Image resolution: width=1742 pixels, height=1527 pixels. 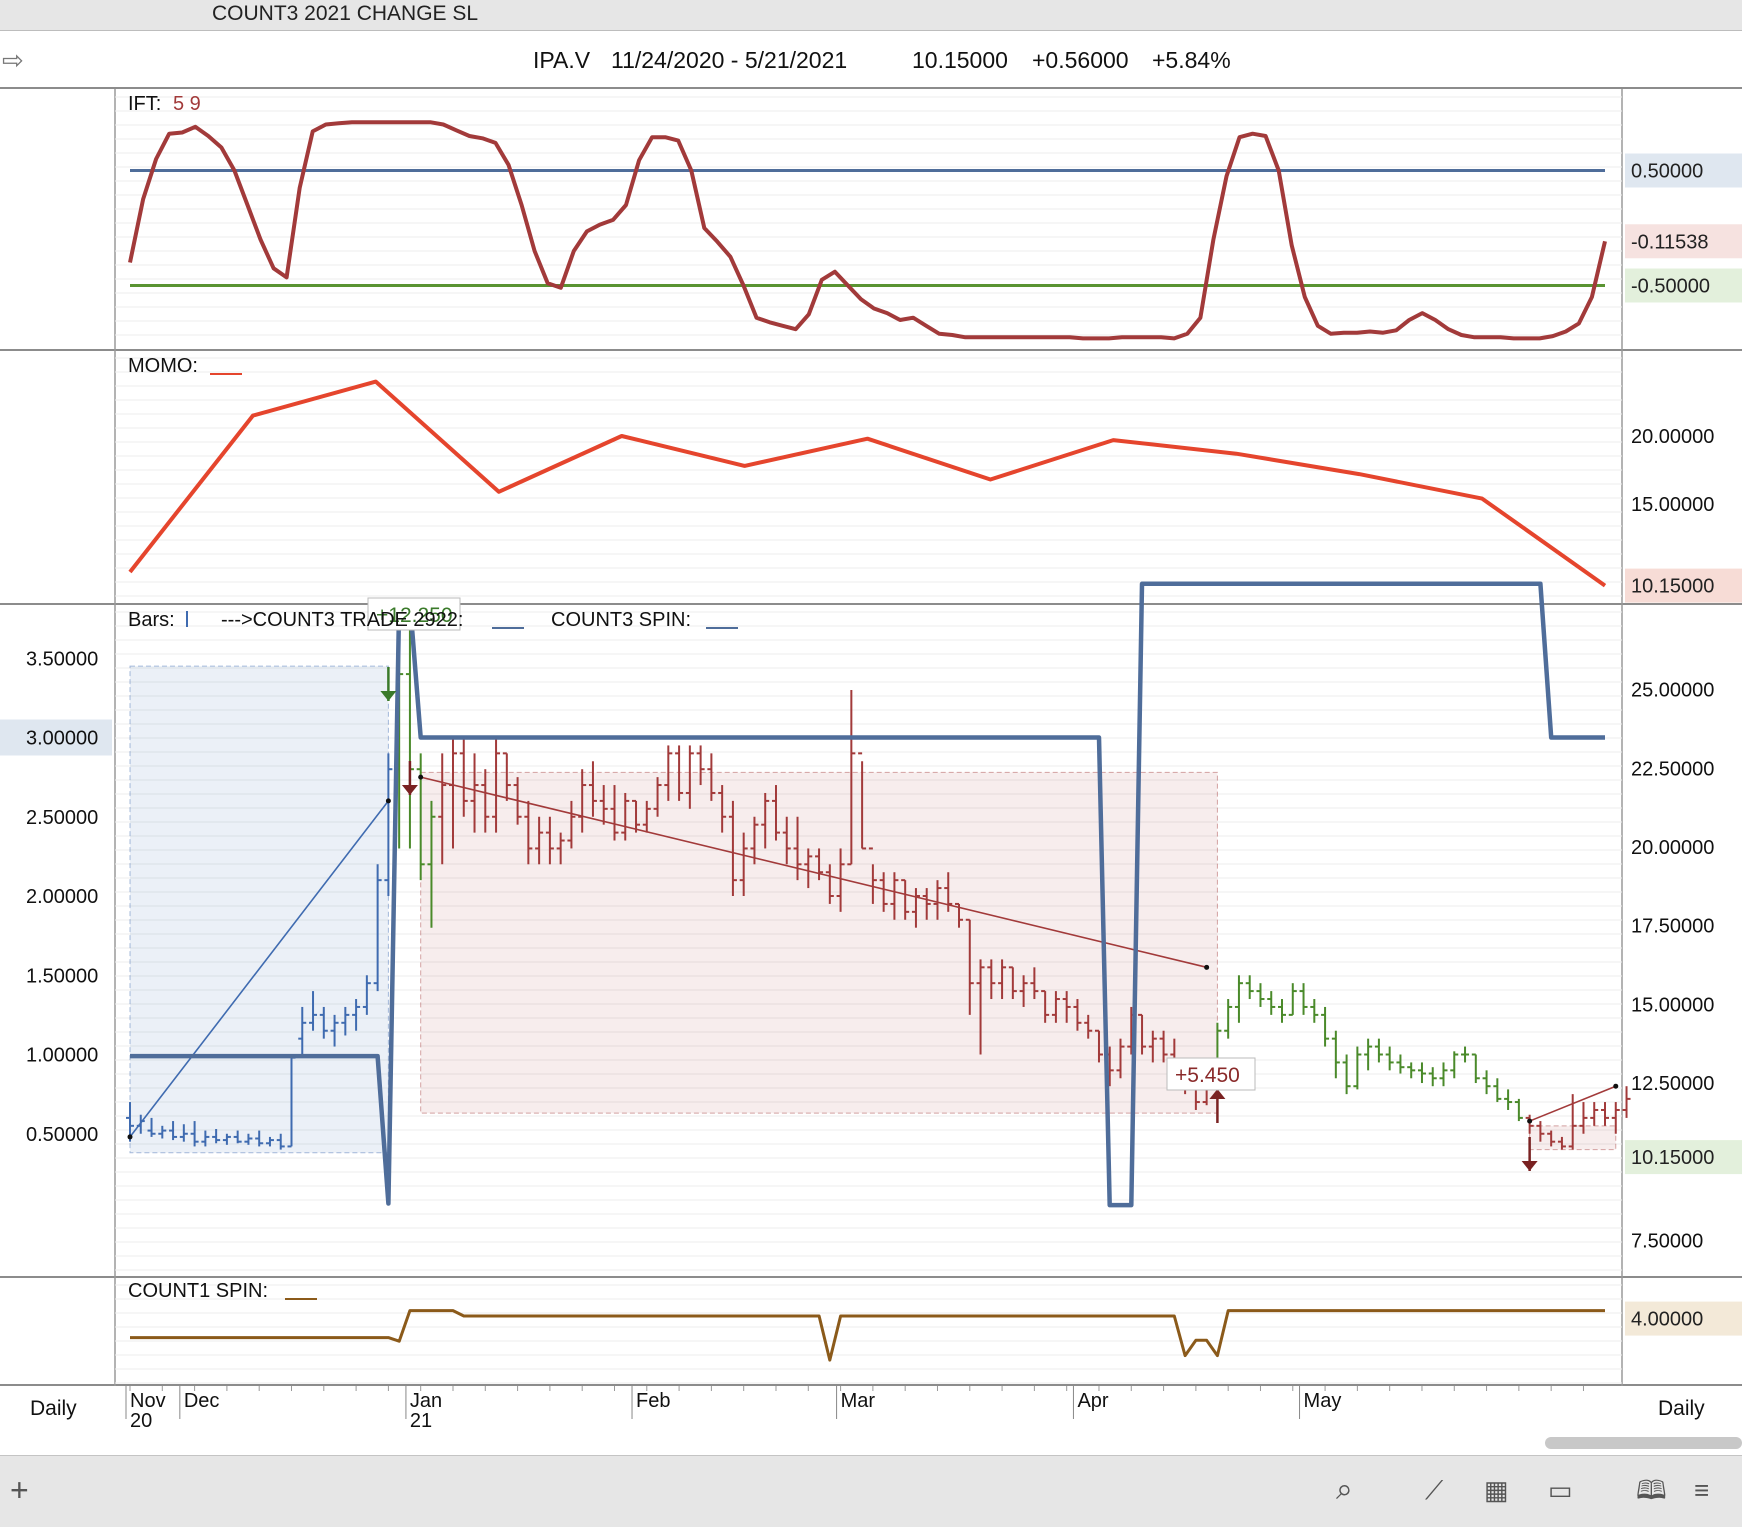 I want to click on month-label: Feb, so click(x=653, y=1401).